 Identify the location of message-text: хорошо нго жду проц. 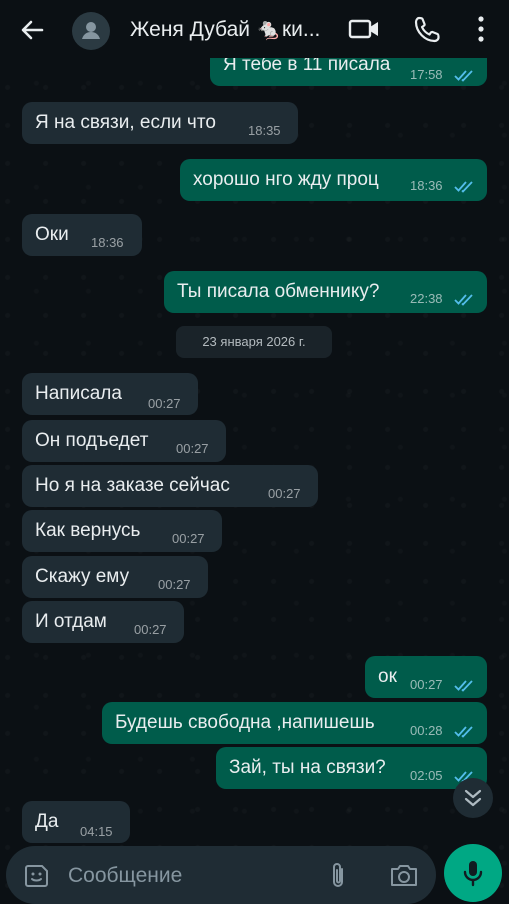
(286, 179).